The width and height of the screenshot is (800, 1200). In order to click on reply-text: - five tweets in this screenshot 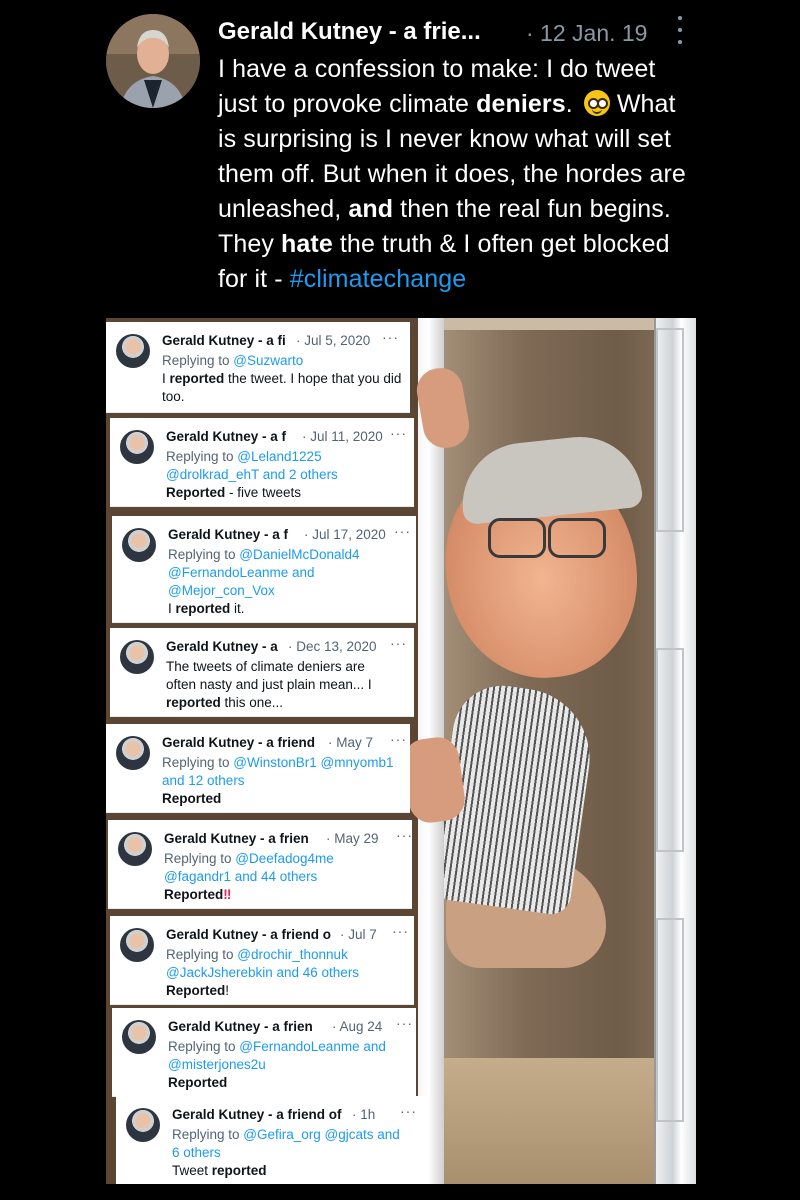, I will do `click(263, 492)`.